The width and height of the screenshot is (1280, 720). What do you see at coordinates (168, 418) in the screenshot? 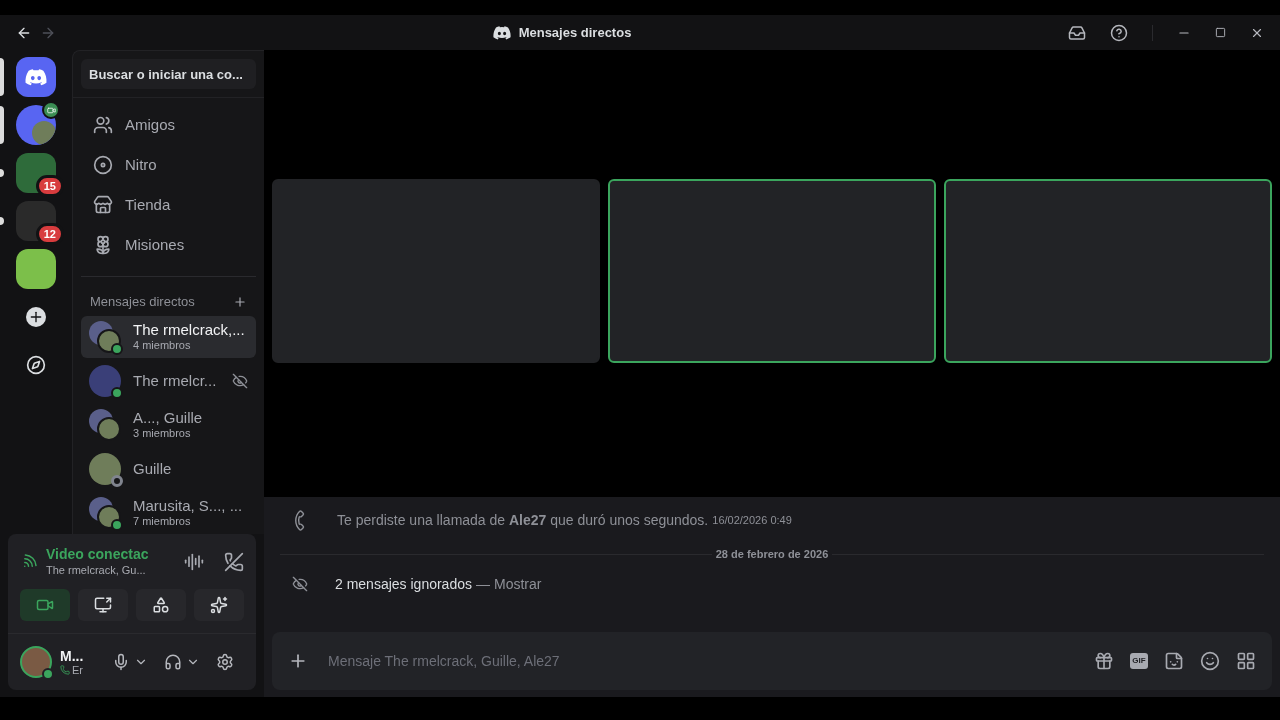
I see `dm-name: A..., Guille` at bounding box center [168, 418].